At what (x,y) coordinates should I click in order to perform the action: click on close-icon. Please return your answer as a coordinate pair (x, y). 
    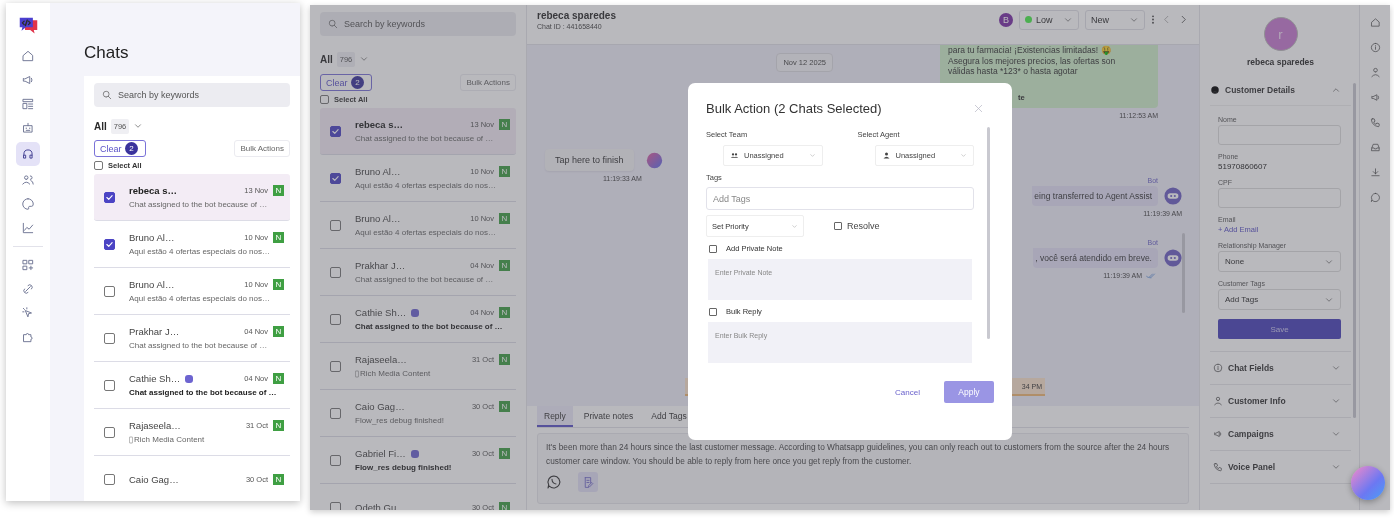
    Looking at the image, I should click on (978, 108).